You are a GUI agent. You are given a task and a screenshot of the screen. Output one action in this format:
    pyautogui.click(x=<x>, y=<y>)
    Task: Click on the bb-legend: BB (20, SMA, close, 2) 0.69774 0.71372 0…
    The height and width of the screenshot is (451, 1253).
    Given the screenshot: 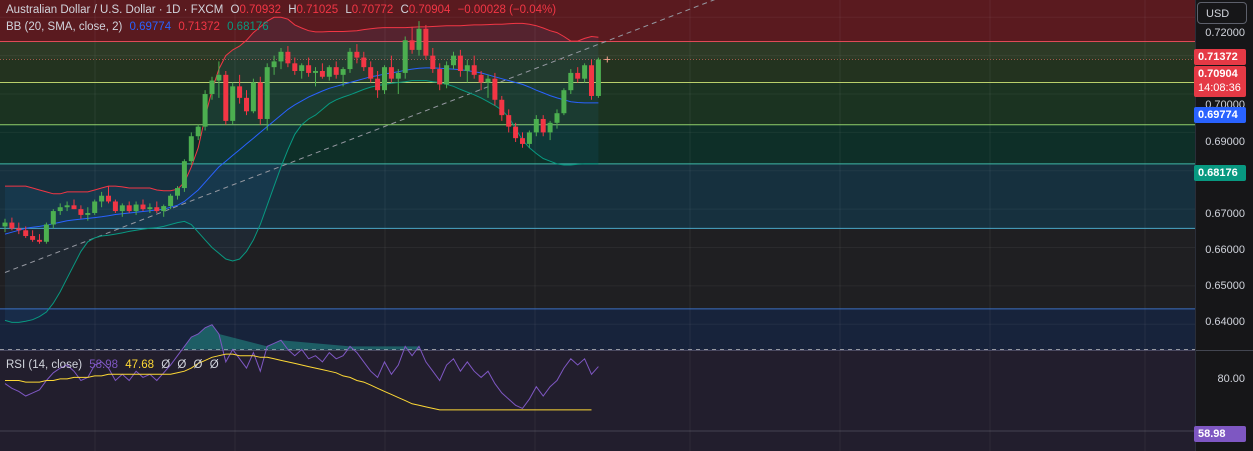 What is the action you would take?
    pyautogui.click(x=139, y=27)
    